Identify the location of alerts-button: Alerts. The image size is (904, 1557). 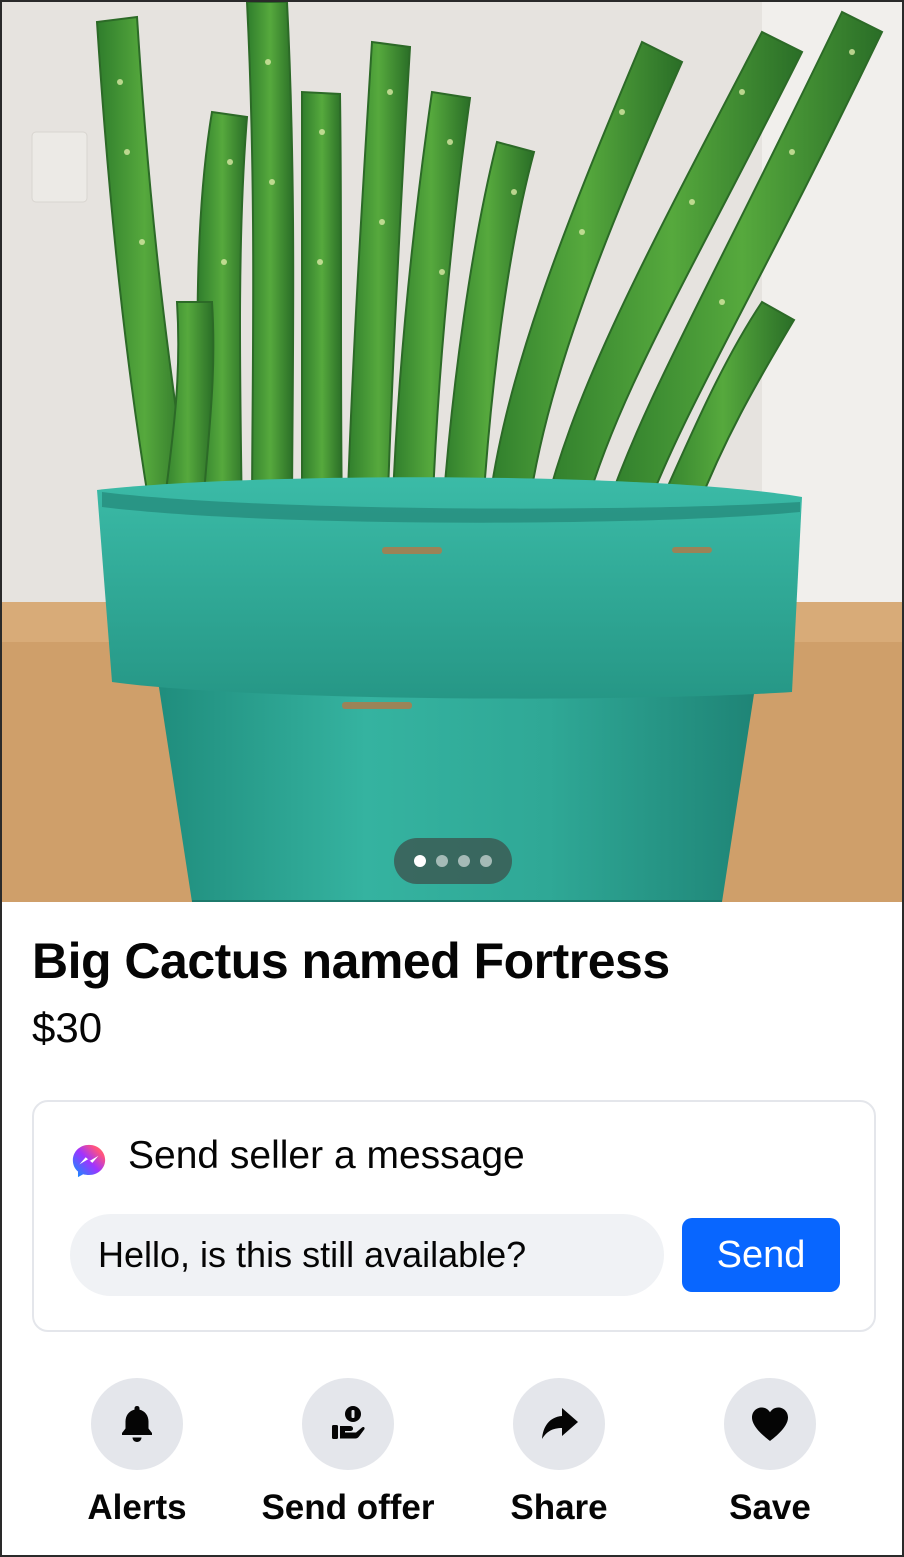
(137, 1453).